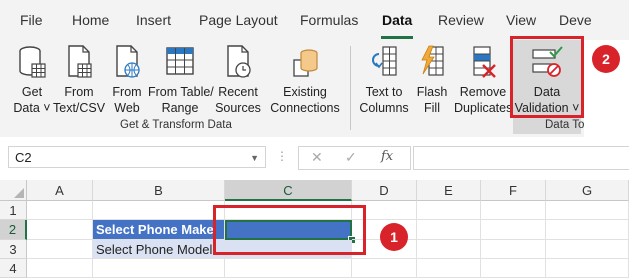 This screenshot has height=278, width=629. I want to click on cell-f2, so click(513, 230).